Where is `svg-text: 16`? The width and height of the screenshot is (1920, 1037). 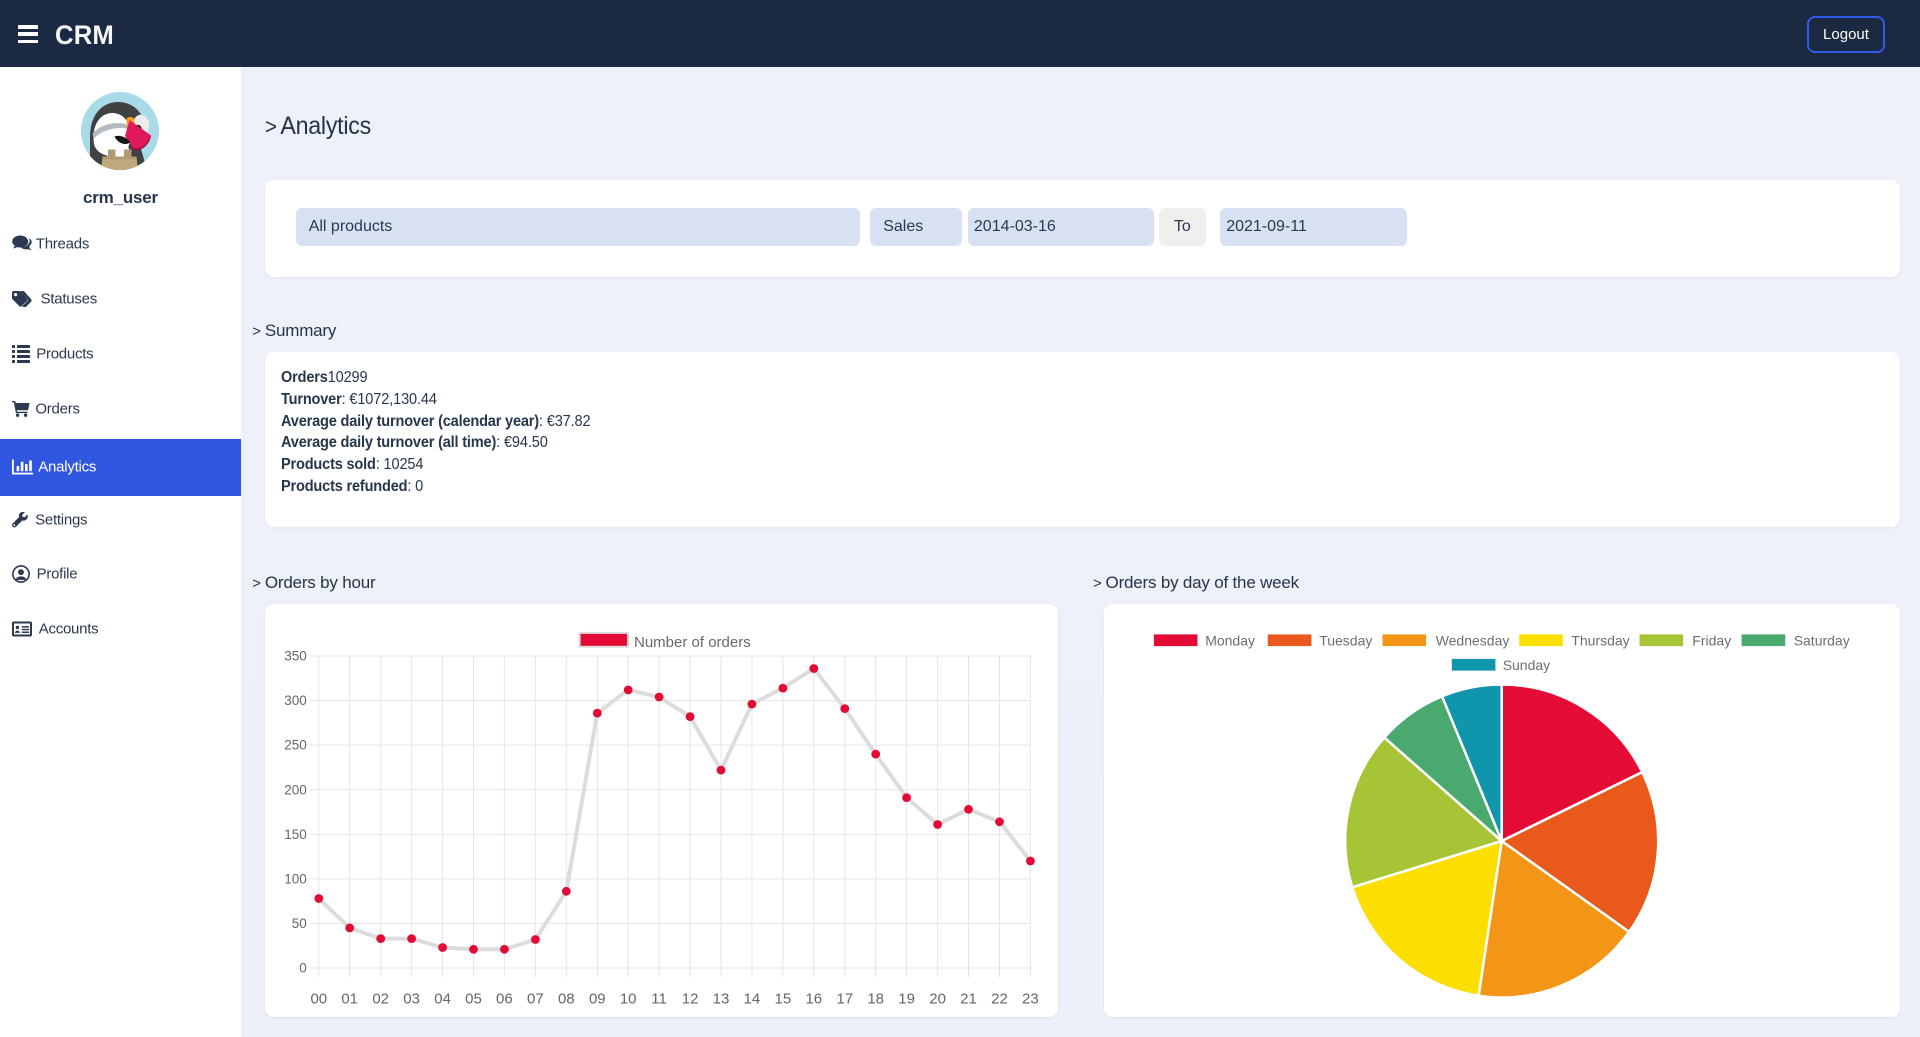
svg-text: 16 is located at coordinates (813, 998).